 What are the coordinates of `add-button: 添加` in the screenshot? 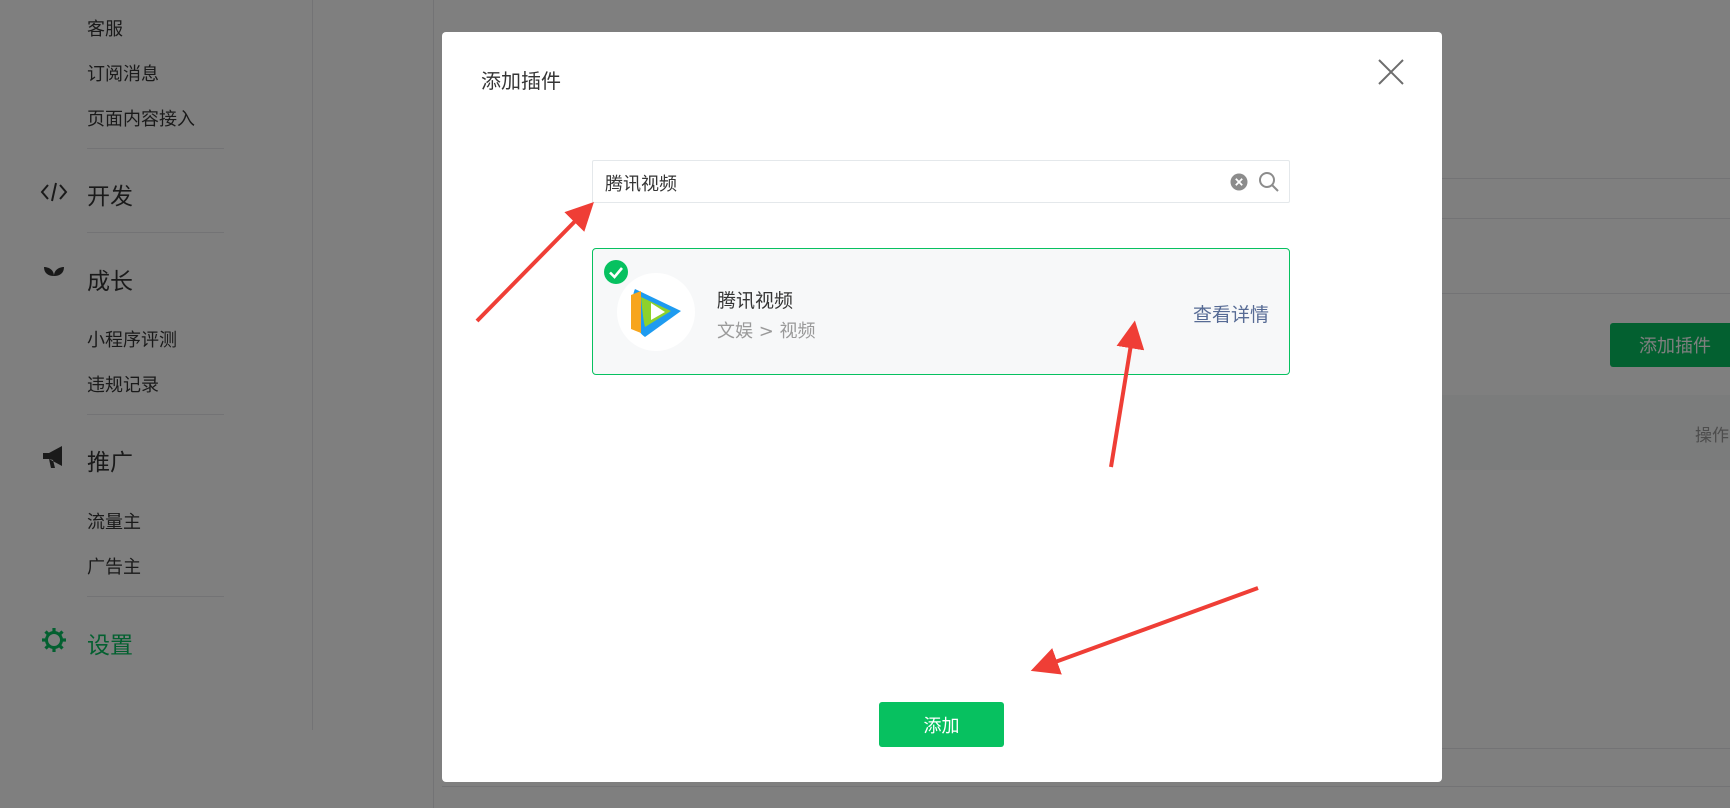 It's located at (941, 724).